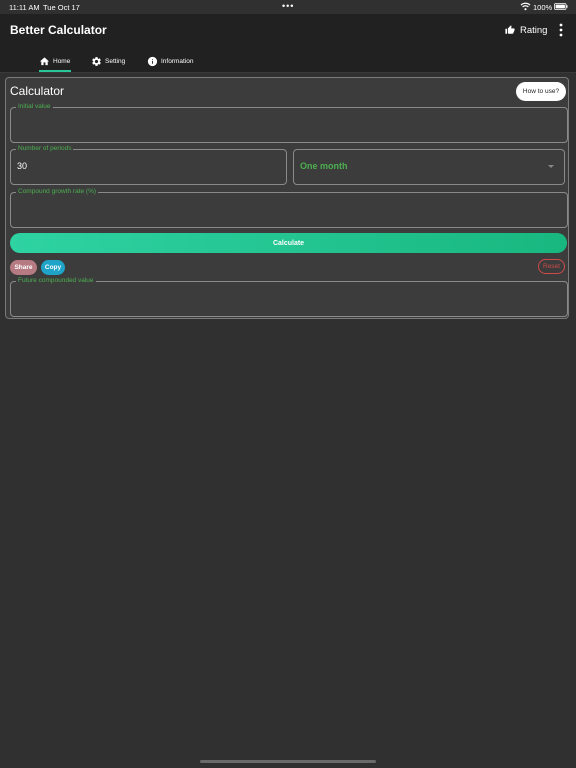 This screenshot has width=576, height=768. What do you see at coordinates (22, 166) in the screenshot?
I see `number-of-periods-input: 30` at bounding box center [22, 166].